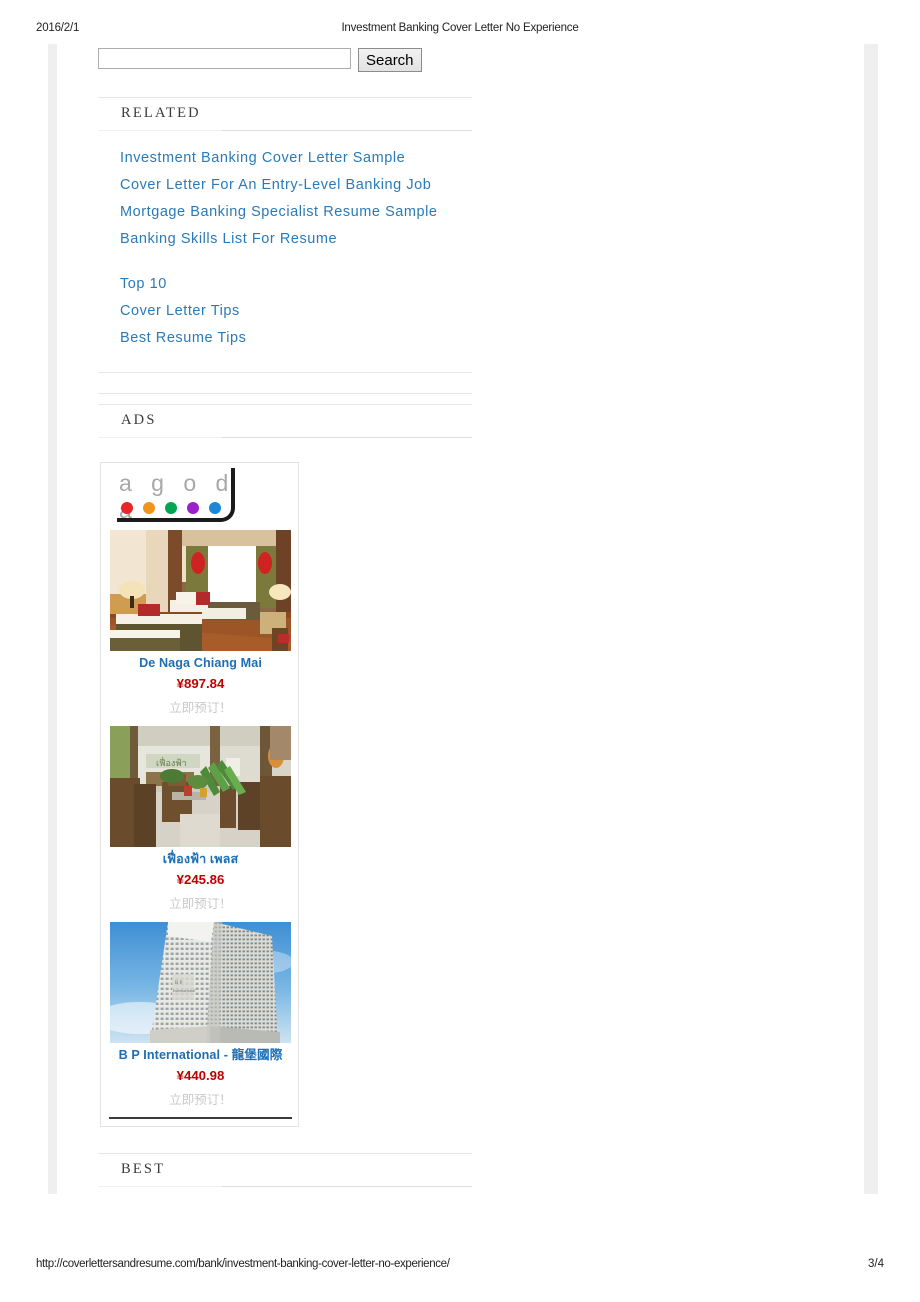  I want to click on page-frame-bar-right, so click(871, 619).